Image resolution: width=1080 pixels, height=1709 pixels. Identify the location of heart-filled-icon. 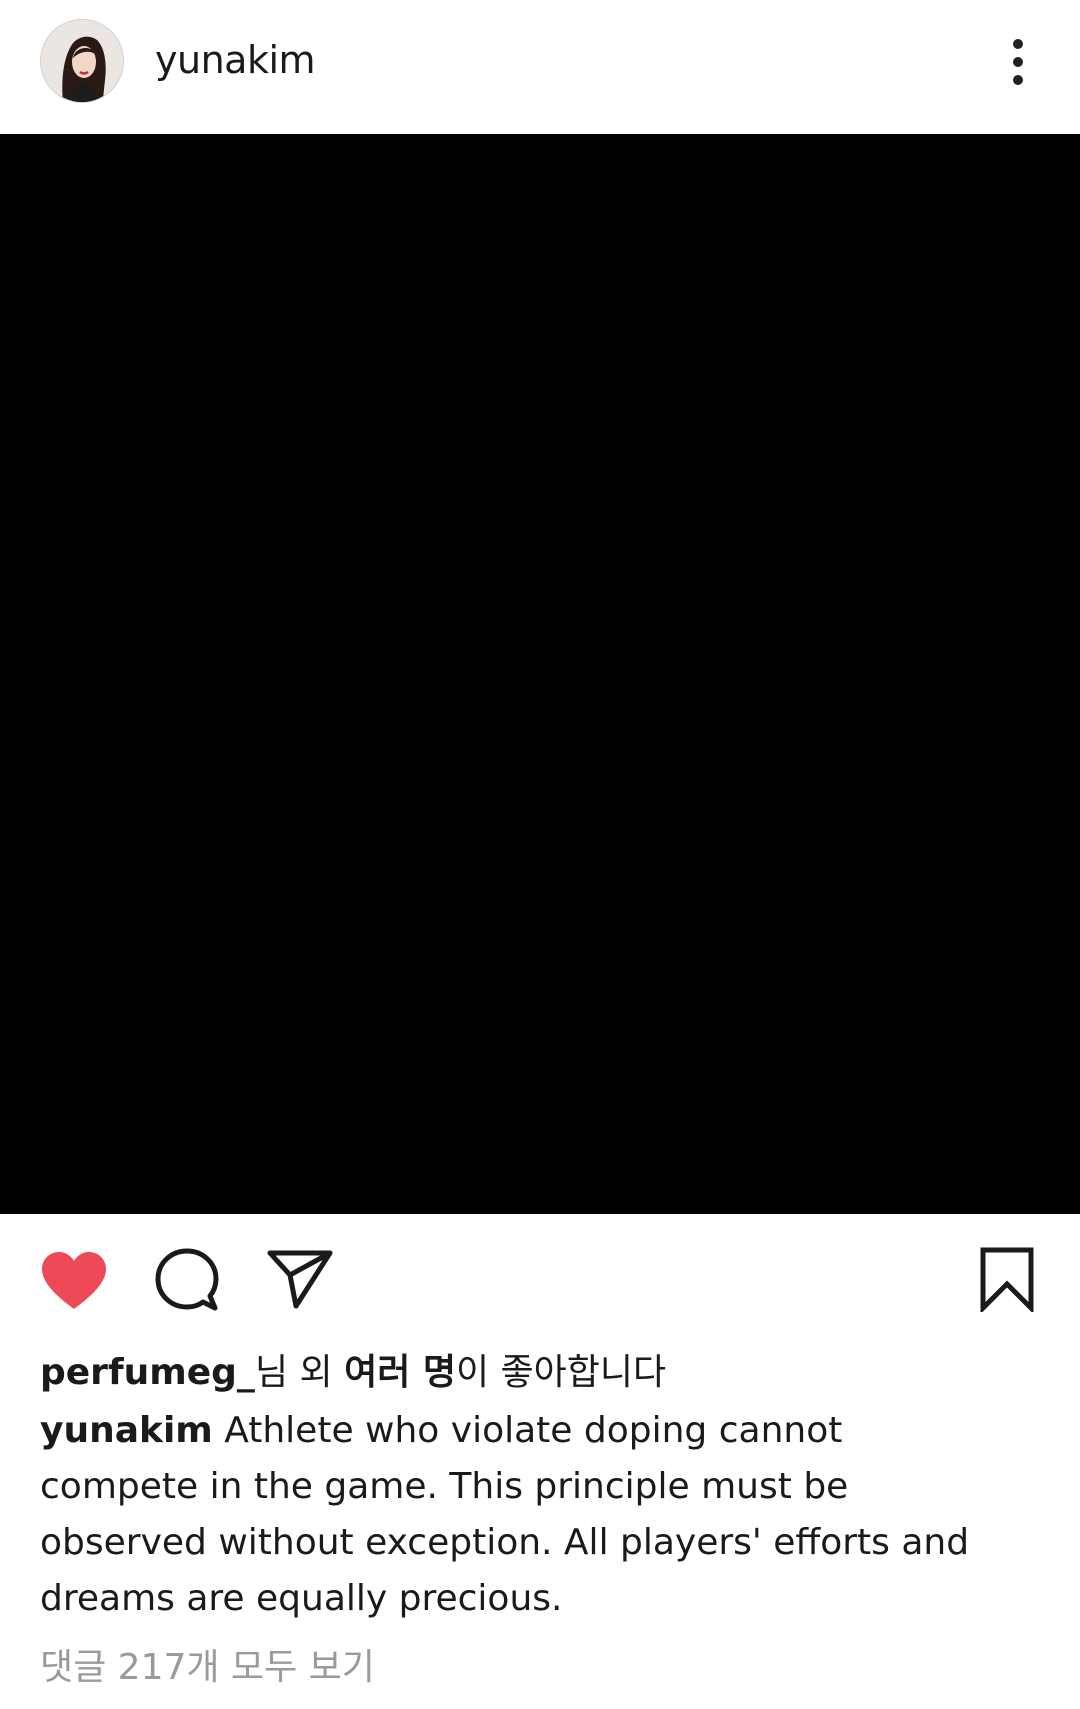
(74, 1280).